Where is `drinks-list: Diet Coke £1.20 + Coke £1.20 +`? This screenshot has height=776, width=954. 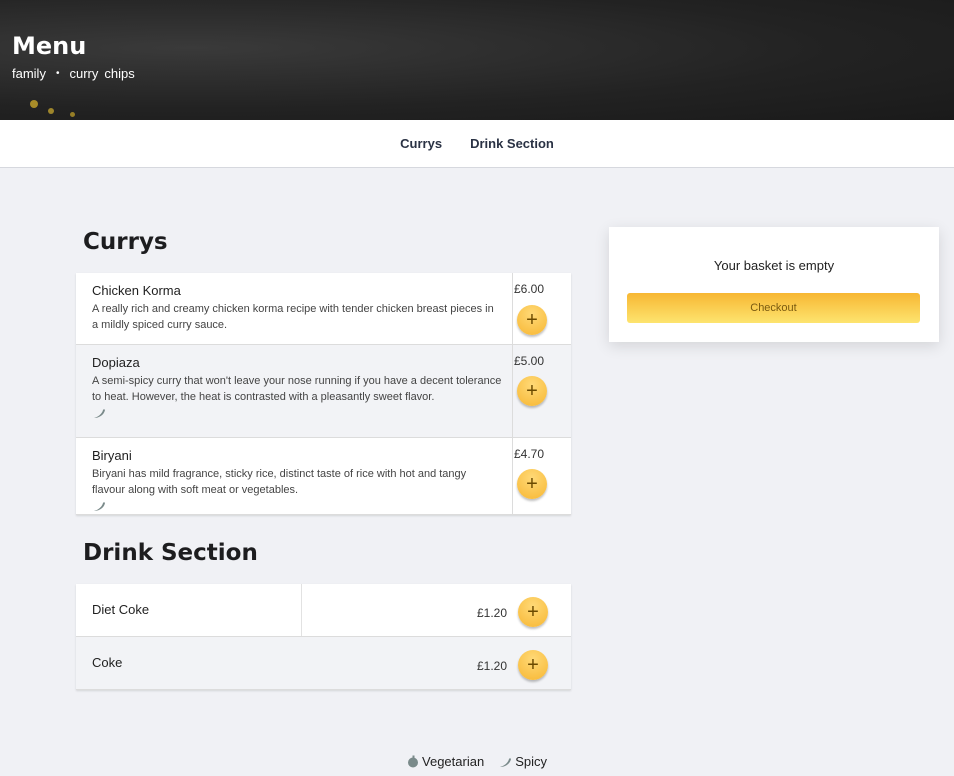
drinks-list: Diet Coke £1.20 + Coke £1.20 + is located at coordinates (323, 637).